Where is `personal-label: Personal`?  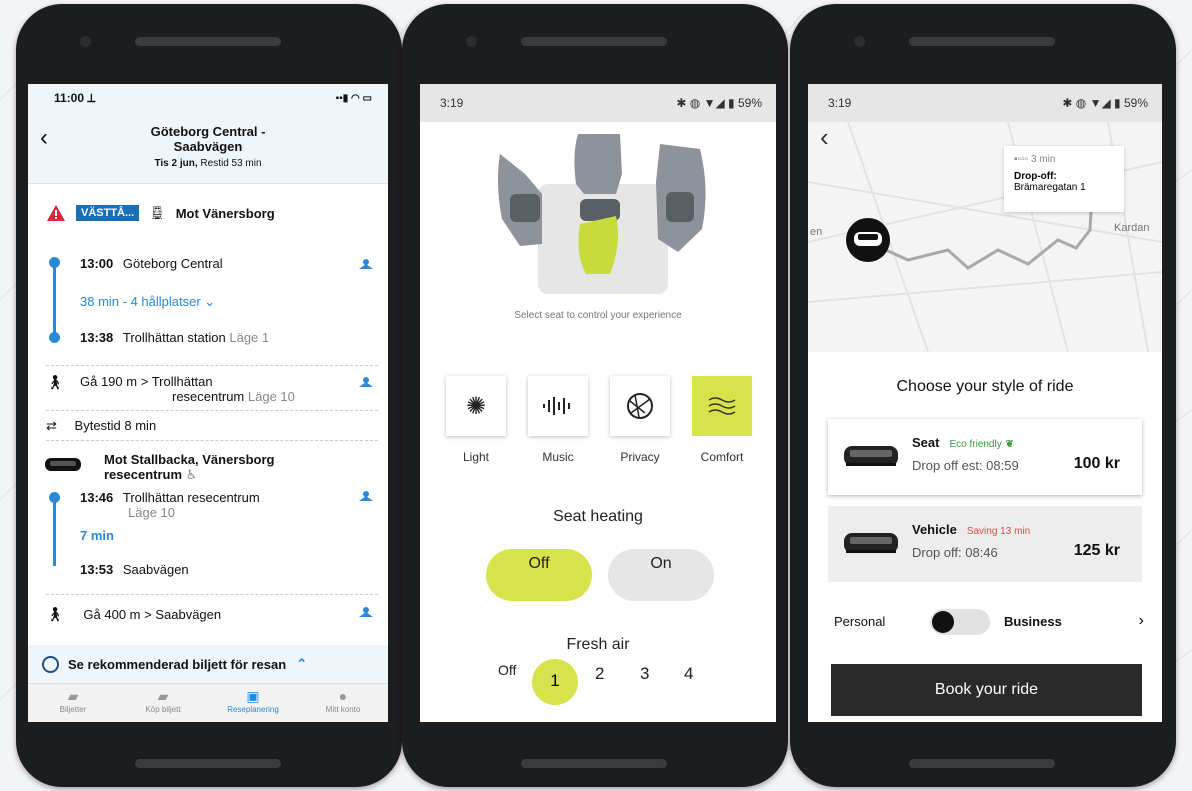
personal-label: Personal is located at coordinates (860, 621).